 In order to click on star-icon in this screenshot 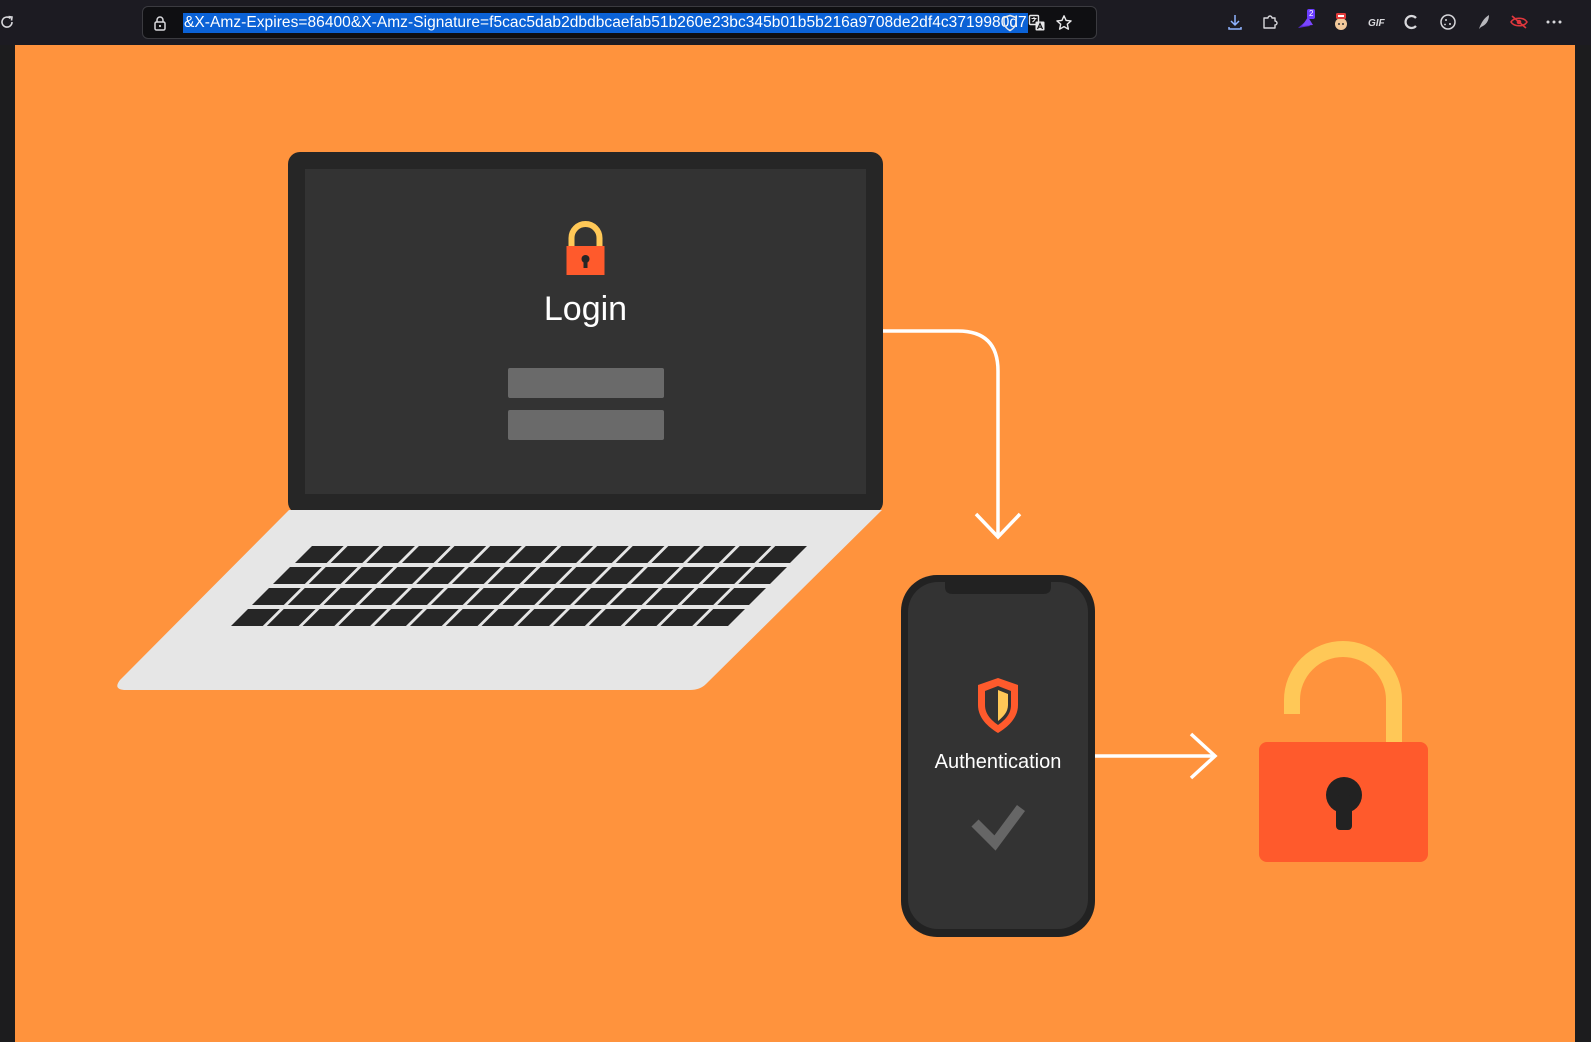, I will do `click(1064, 23)`.